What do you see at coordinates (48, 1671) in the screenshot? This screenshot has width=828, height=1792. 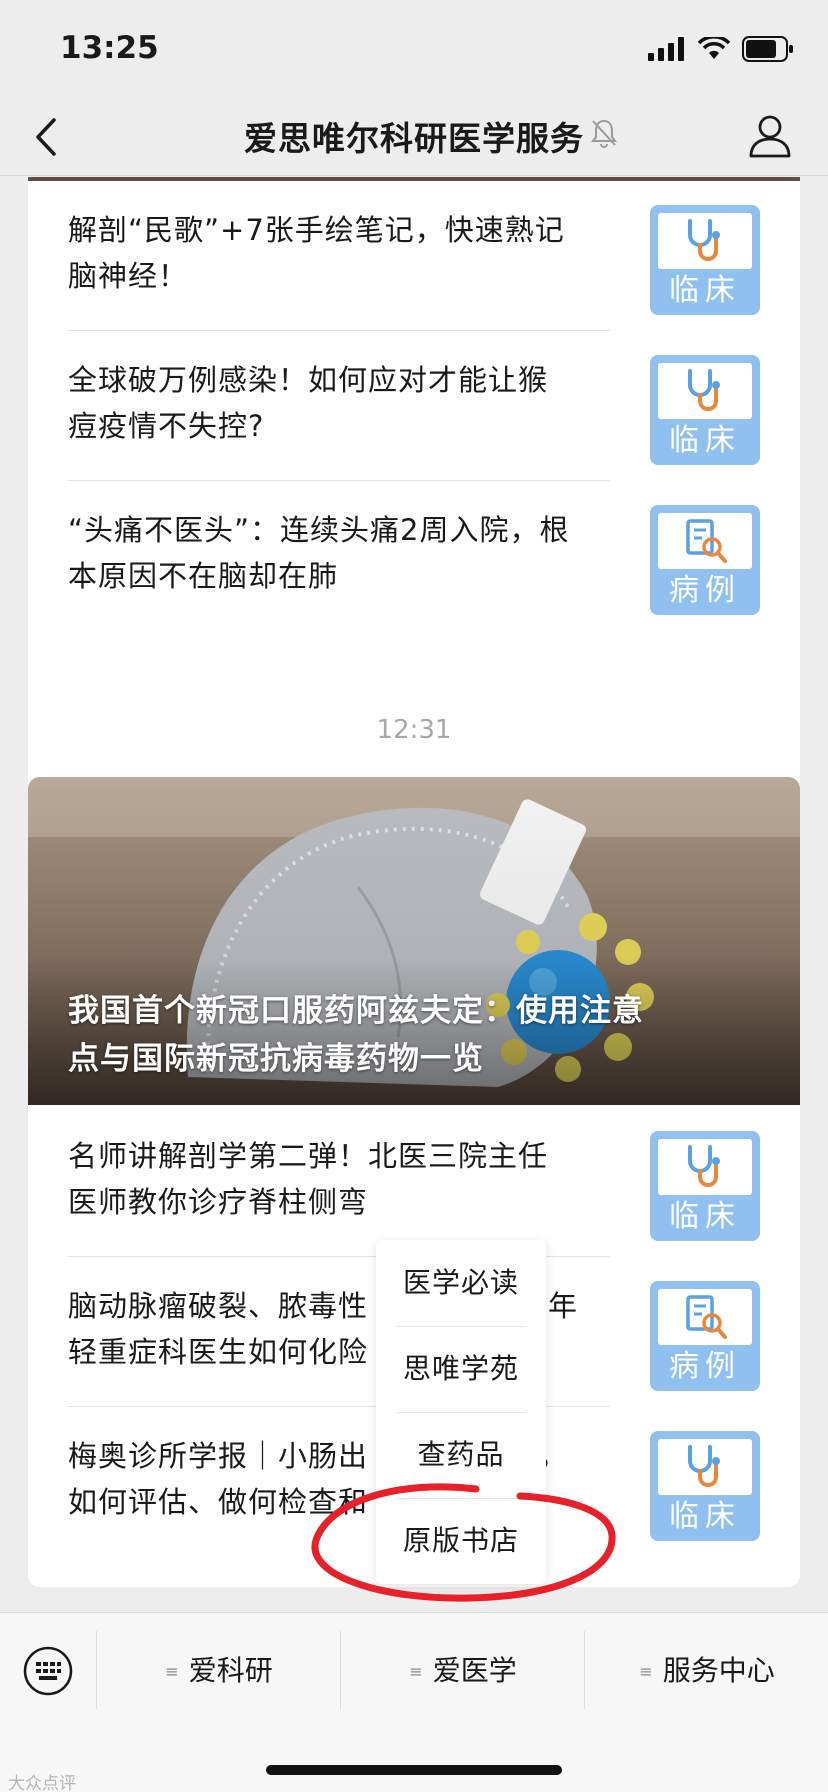 I see `keyboard-toggle-icon` at bounding box center [48, 1671].